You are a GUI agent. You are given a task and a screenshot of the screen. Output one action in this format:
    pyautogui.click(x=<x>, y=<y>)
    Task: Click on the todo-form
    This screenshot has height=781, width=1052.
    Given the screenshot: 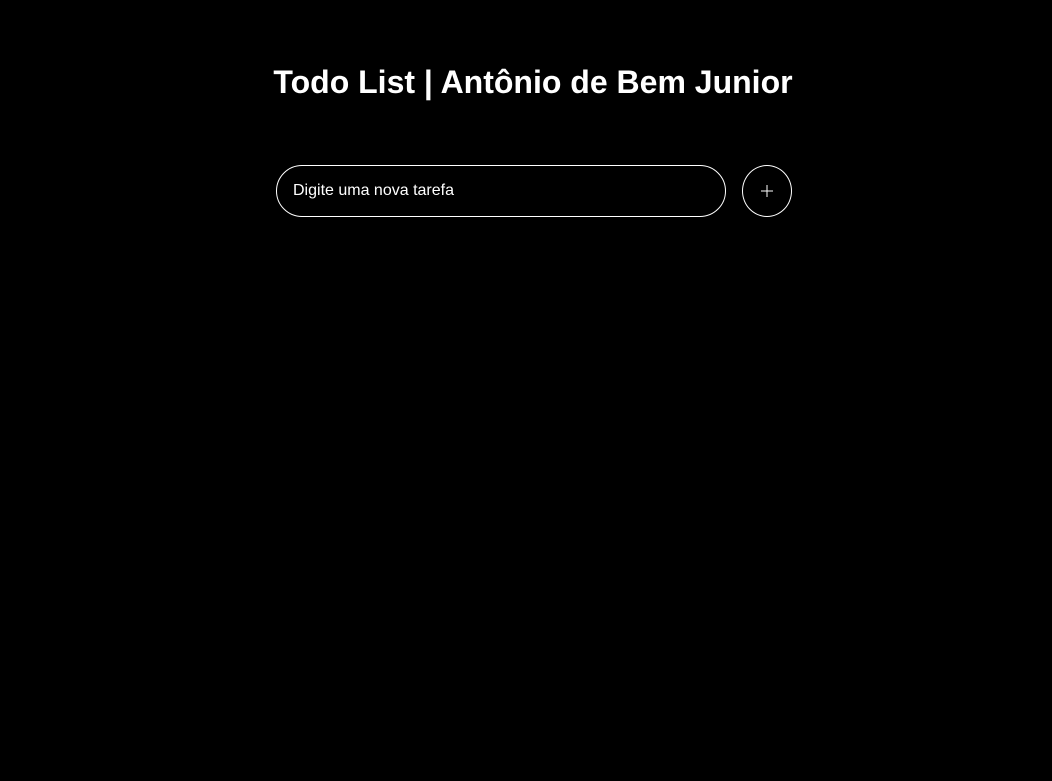 What is the action you would take?
    pyautogui.click(x=534, y=191)
    